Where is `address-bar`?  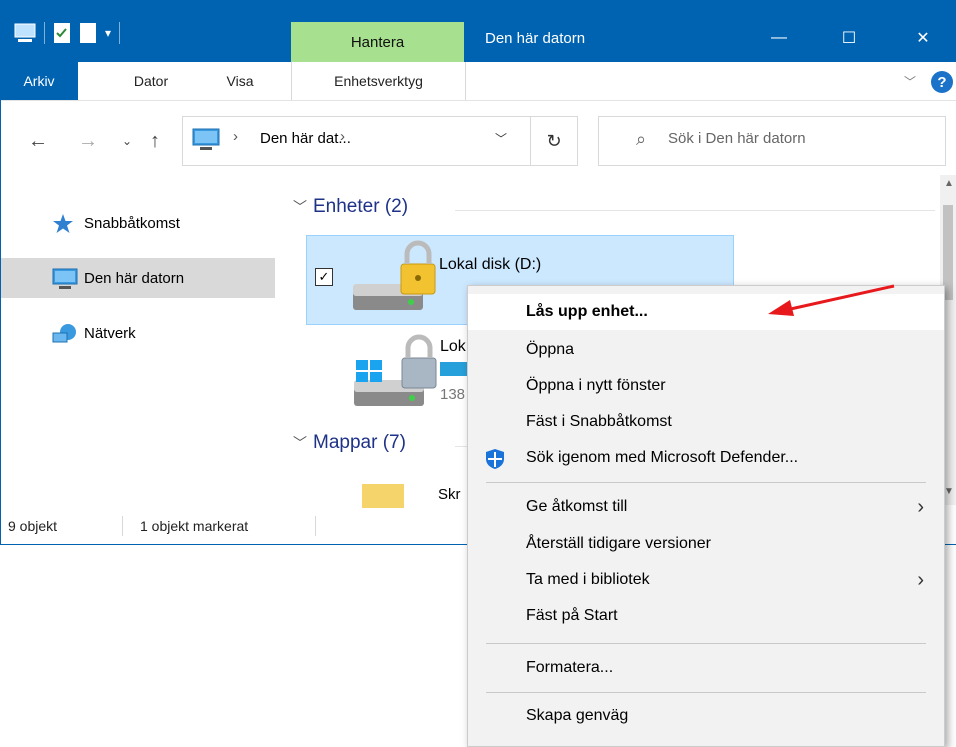
address-bar is located at coordinates (379, 141).